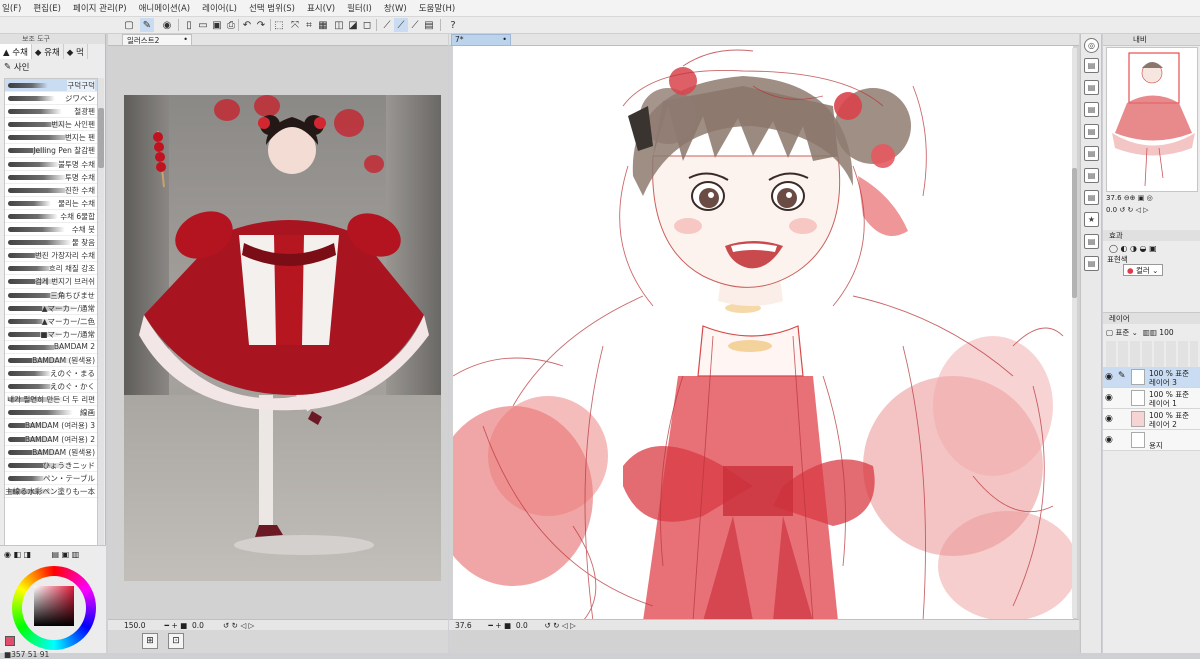  I want to click on layer-row: ◉ 용지, so click(1151, 440).